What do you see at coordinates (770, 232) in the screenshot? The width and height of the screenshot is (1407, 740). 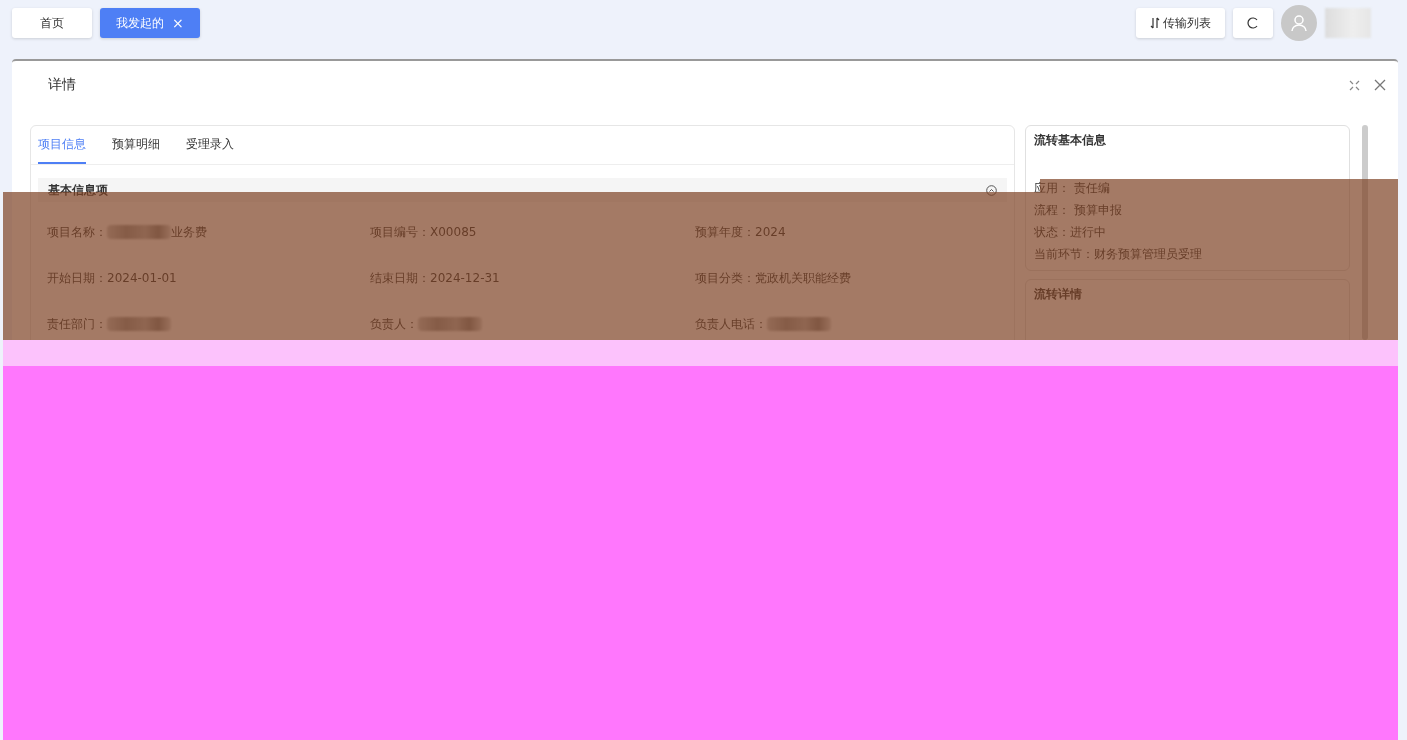 I see `field-value: 2024` at bounding box center [770, 232].